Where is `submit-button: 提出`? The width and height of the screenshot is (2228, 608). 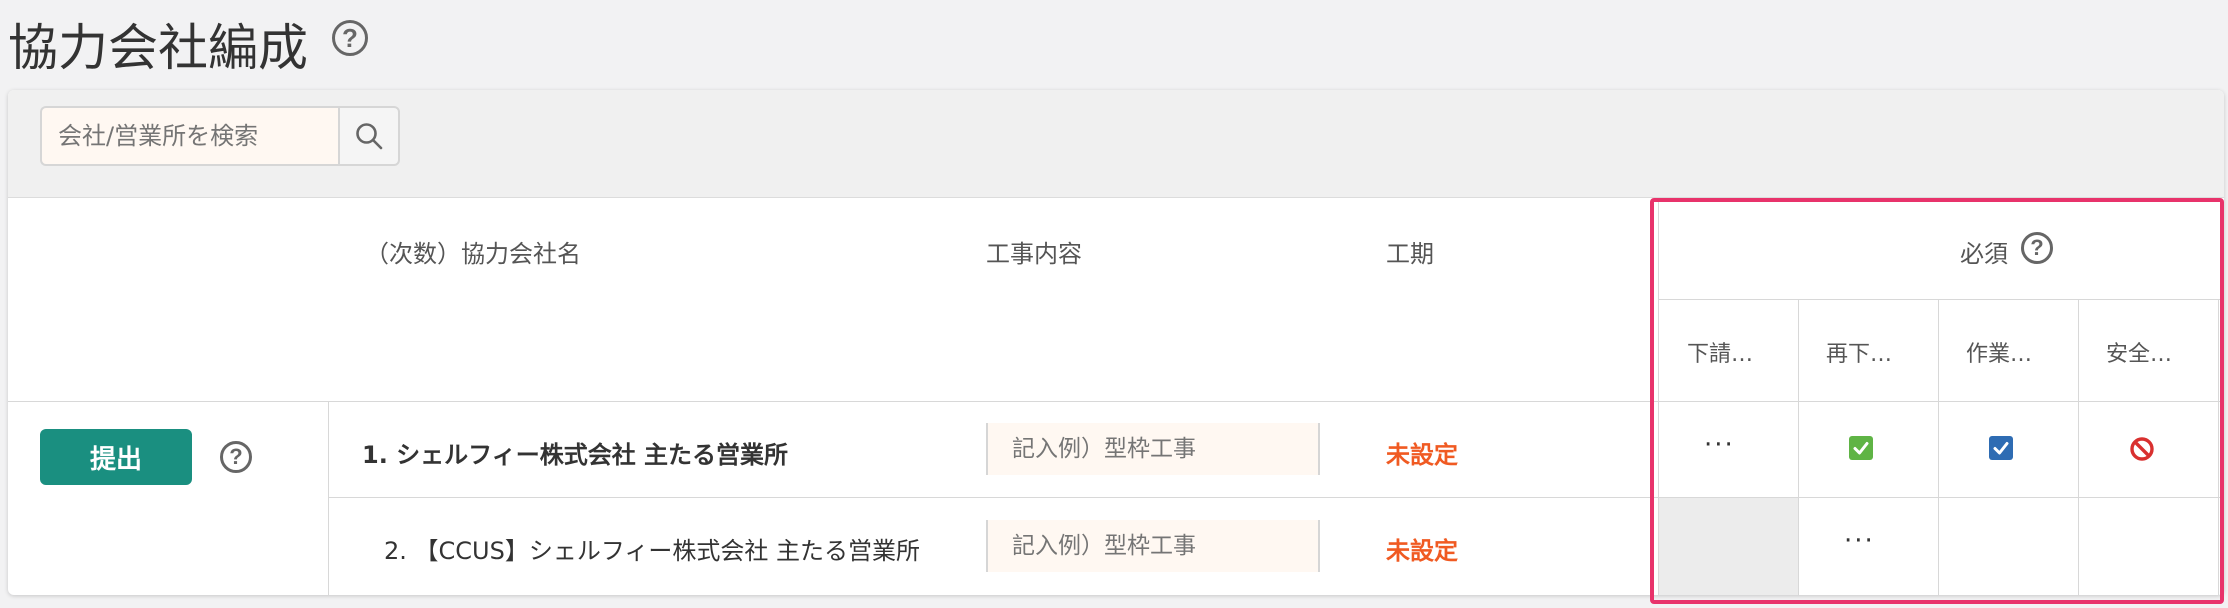 submit-button: 提出 is located at coordinates (116, 457).